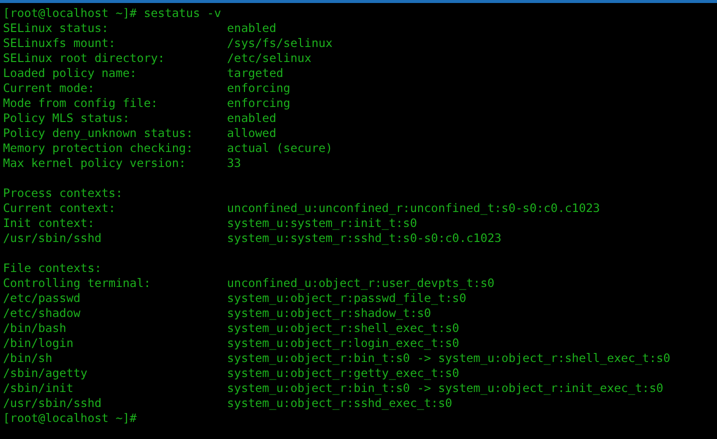 Image resolution: width=717 pixels, height=439 pixels. I want to click on status-label: Mode from config file:, so click(81, 103).